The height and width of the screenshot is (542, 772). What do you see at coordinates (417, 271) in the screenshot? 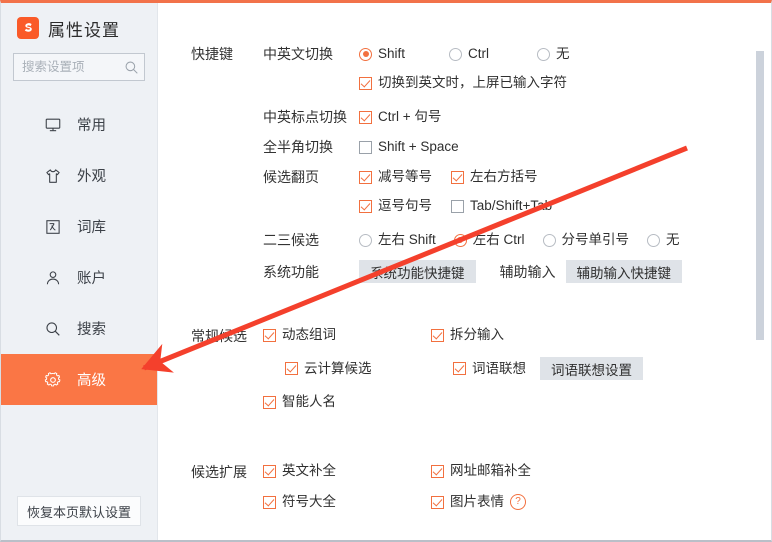
I see `system-function-hotkeys-button: 系统功能快捷键` at bounding box center [417, 271].